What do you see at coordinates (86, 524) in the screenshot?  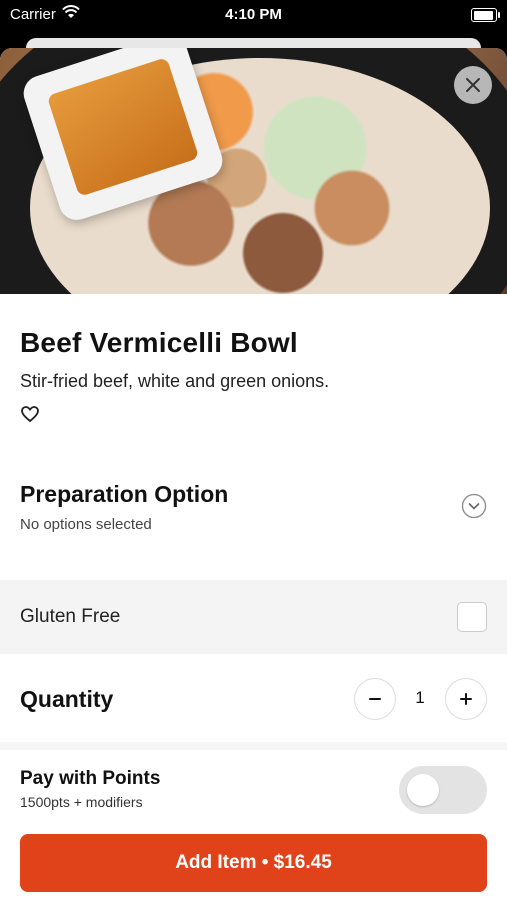 I see `preparation-status: No options selected` at bounding box center [86, 524].